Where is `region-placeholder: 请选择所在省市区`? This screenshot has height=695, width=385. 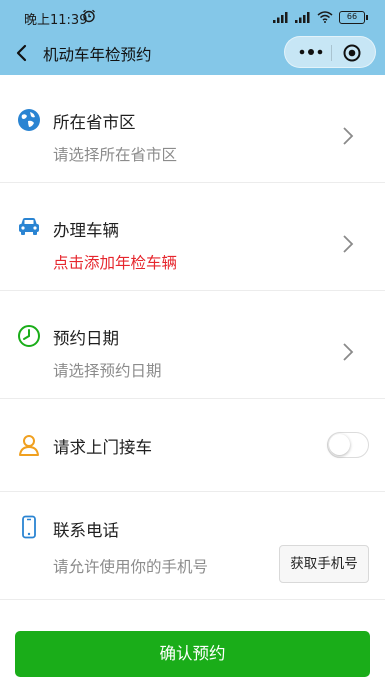
region-placeholder: 请选择所在省市区 is located at coordinates (115, 155).